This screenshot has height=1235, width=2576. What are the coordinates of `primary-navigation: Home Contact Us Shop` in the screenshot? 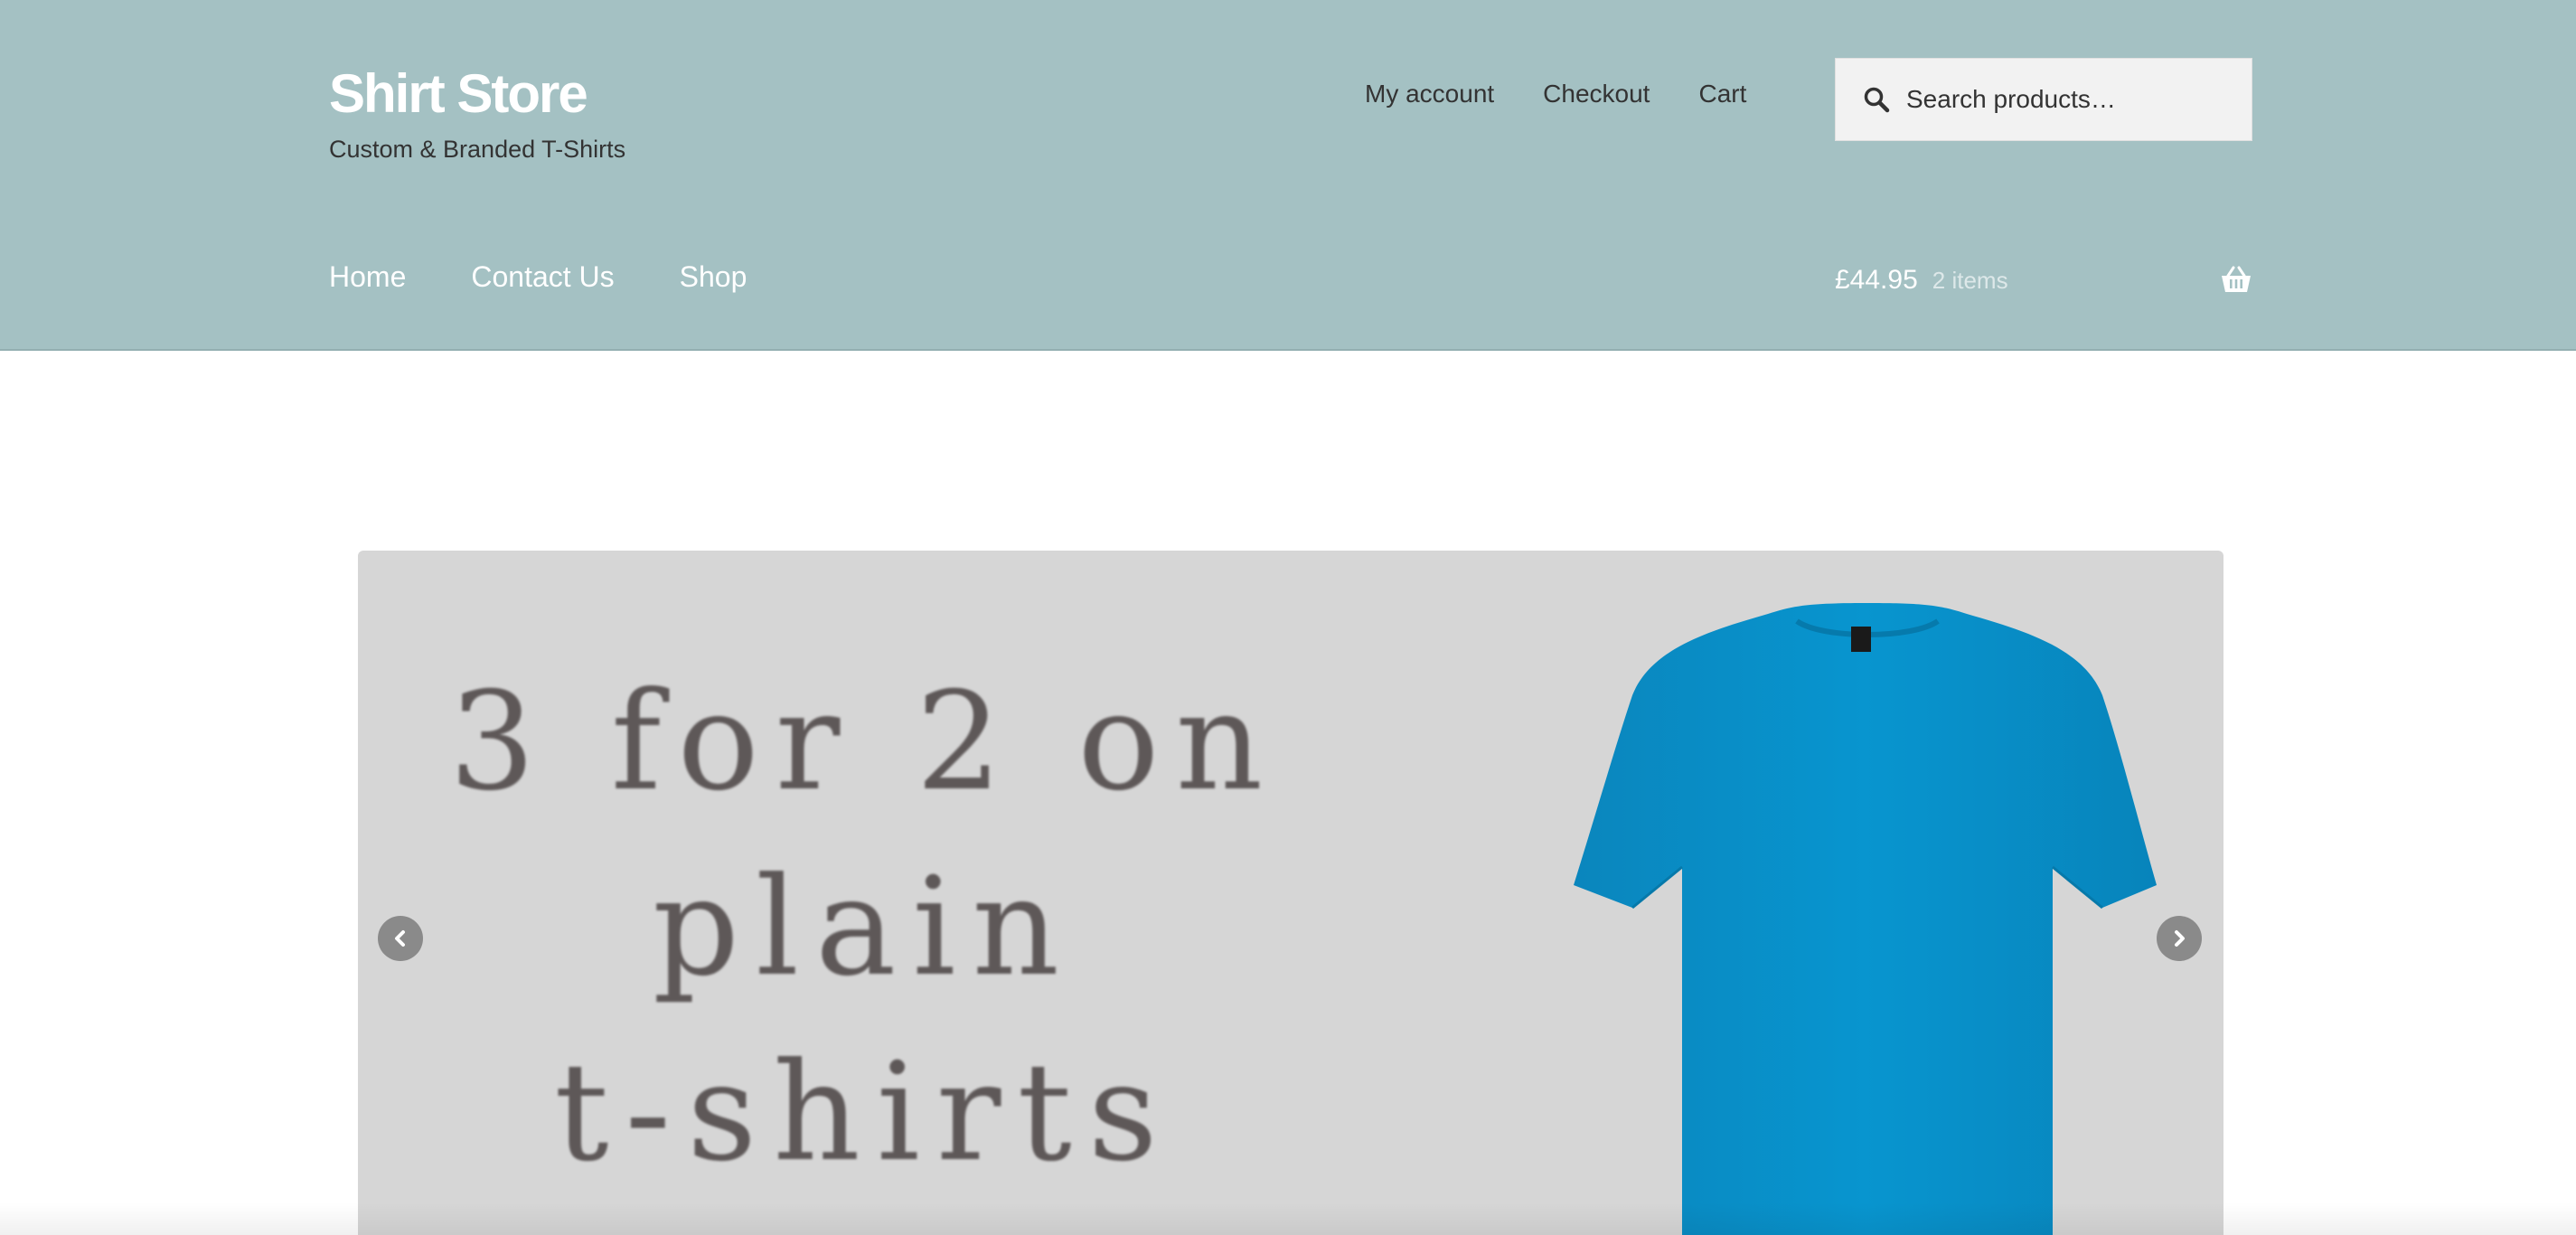 It's located at (538, 277).